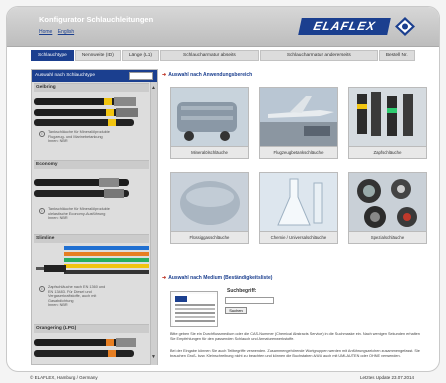 The image size is (446, 383). I want to click on scroll-down-icon: ▼, so click(153, 357).